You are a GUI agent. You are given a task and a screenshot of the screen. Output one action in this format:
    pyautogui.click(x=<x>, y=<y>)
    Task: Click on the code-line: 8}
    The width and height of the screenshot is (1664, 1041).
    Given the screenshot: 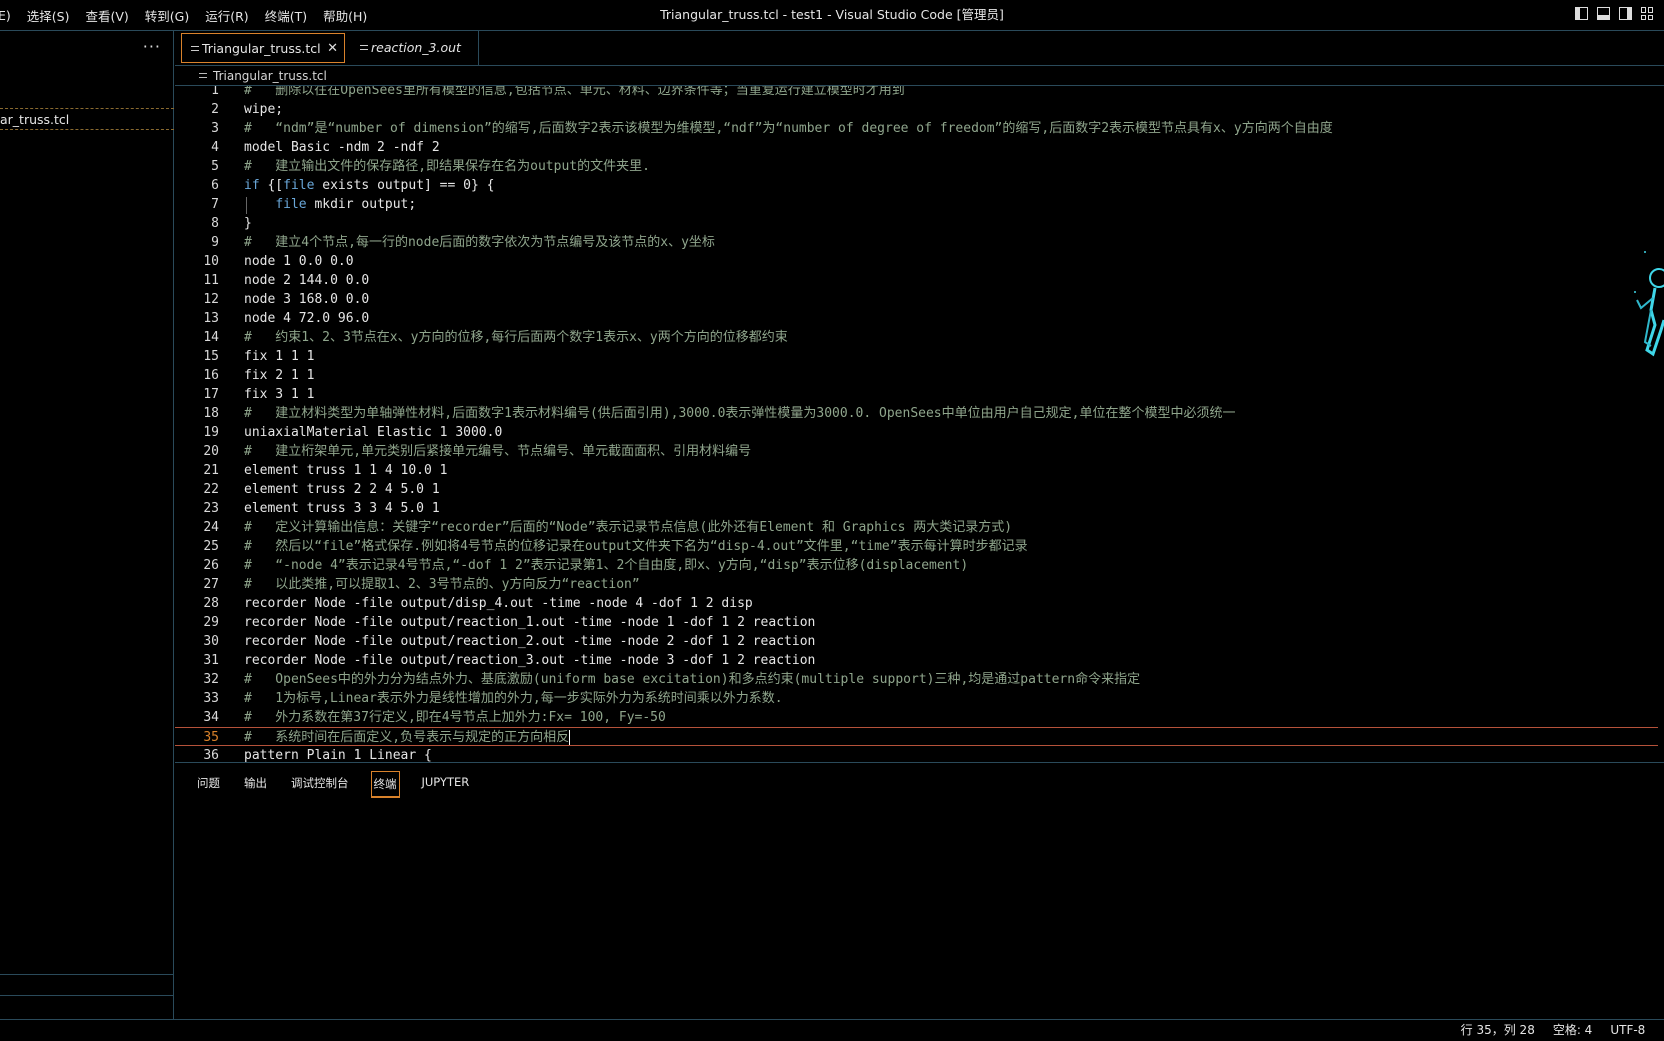 What is the action you would take?
    pyautogui.click(x=919, y=223)
    